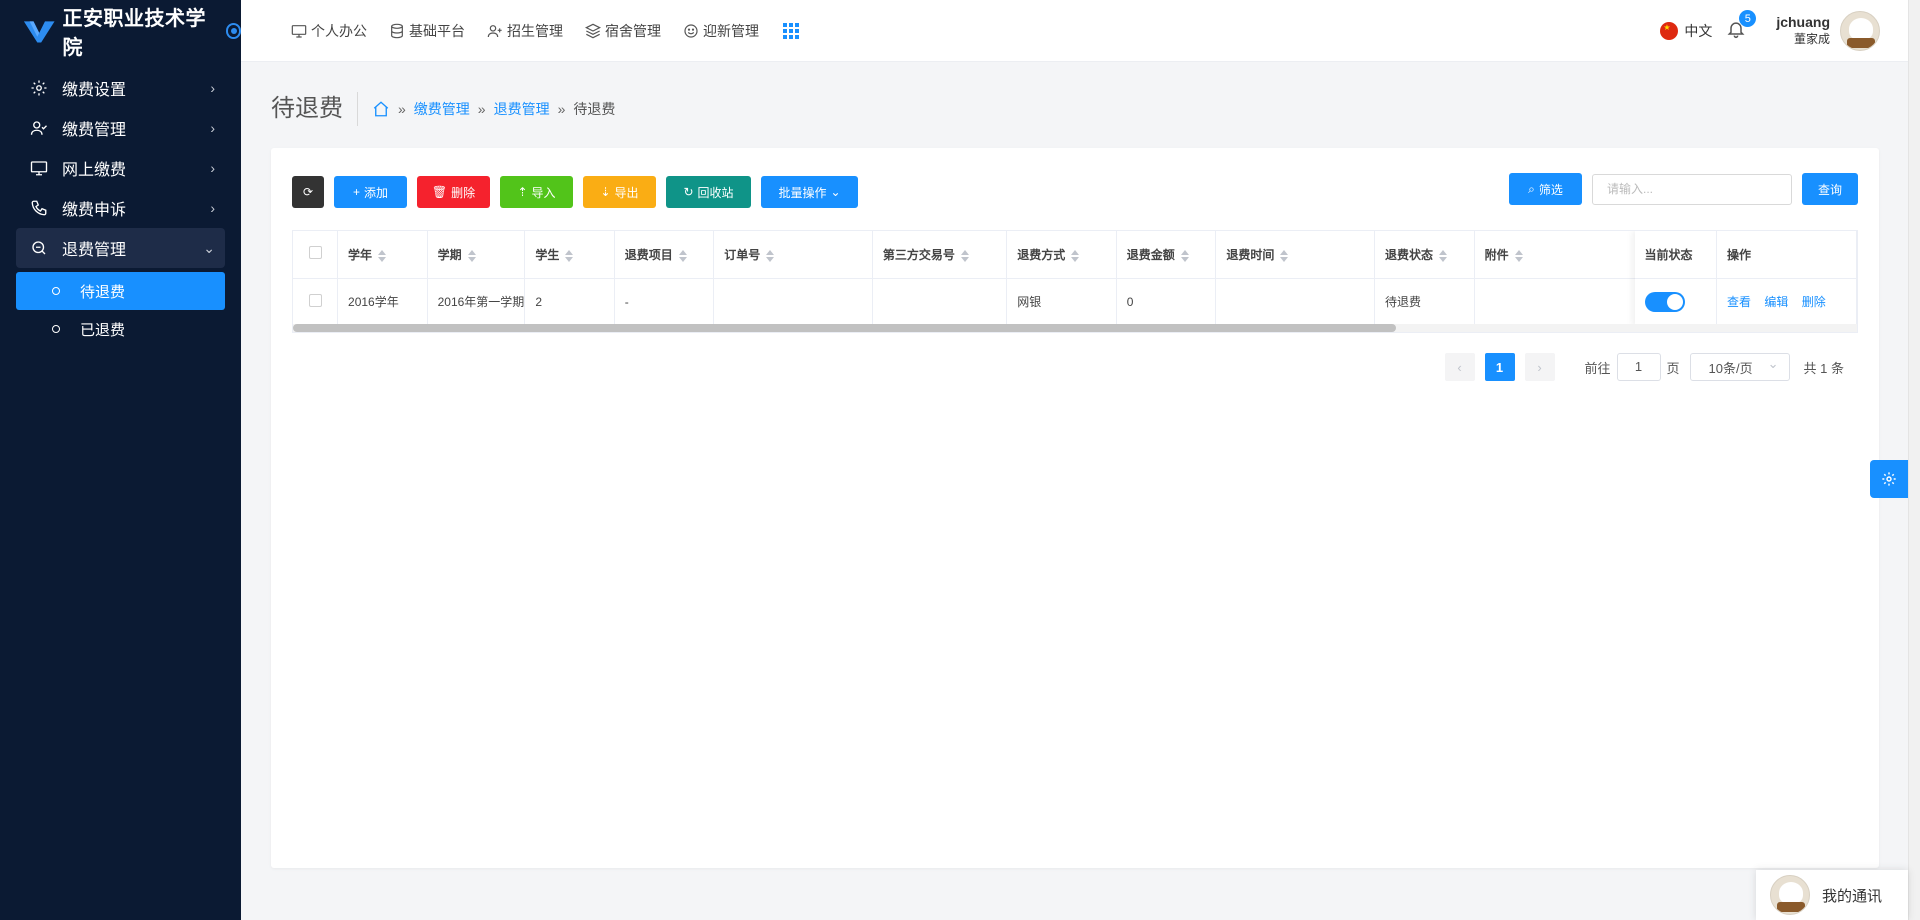 This screenshot has width=1920, height=920. I want to click on column-header-refund-item: 退费项目, so click(664, 255).